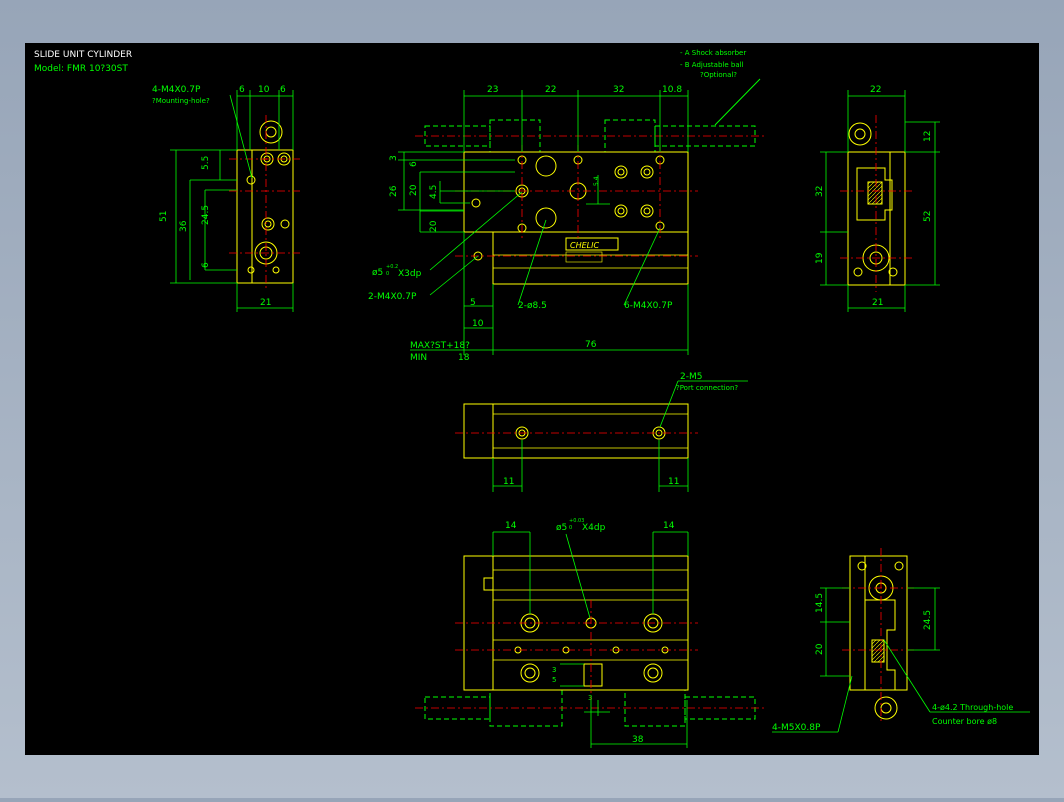  What do you see at coordinates (713, 53) in the screenshot?
I see `legend-item-shock-absorber: - A Shock absorber` at bounding box center [713, 53].